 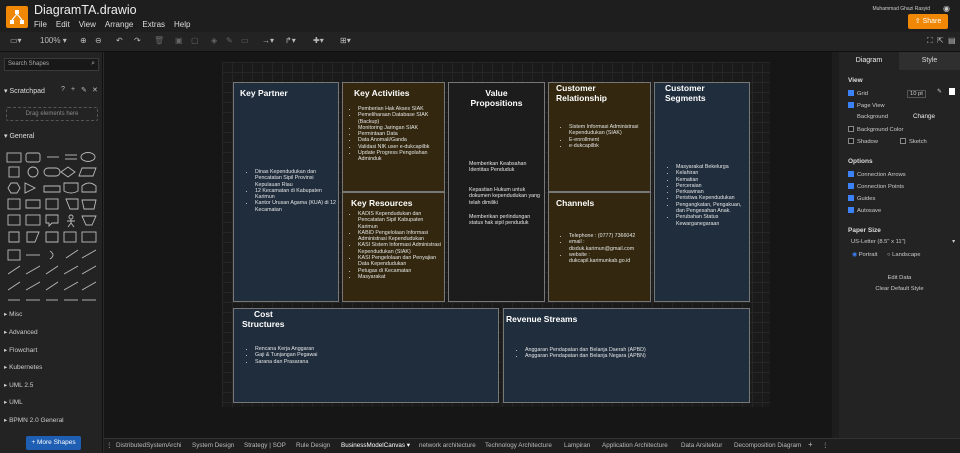 What do you see at coordinates (83, 40) in the screenshot?
I see `zoom-in-icon: ⊕` at bounding box center [83, 40].